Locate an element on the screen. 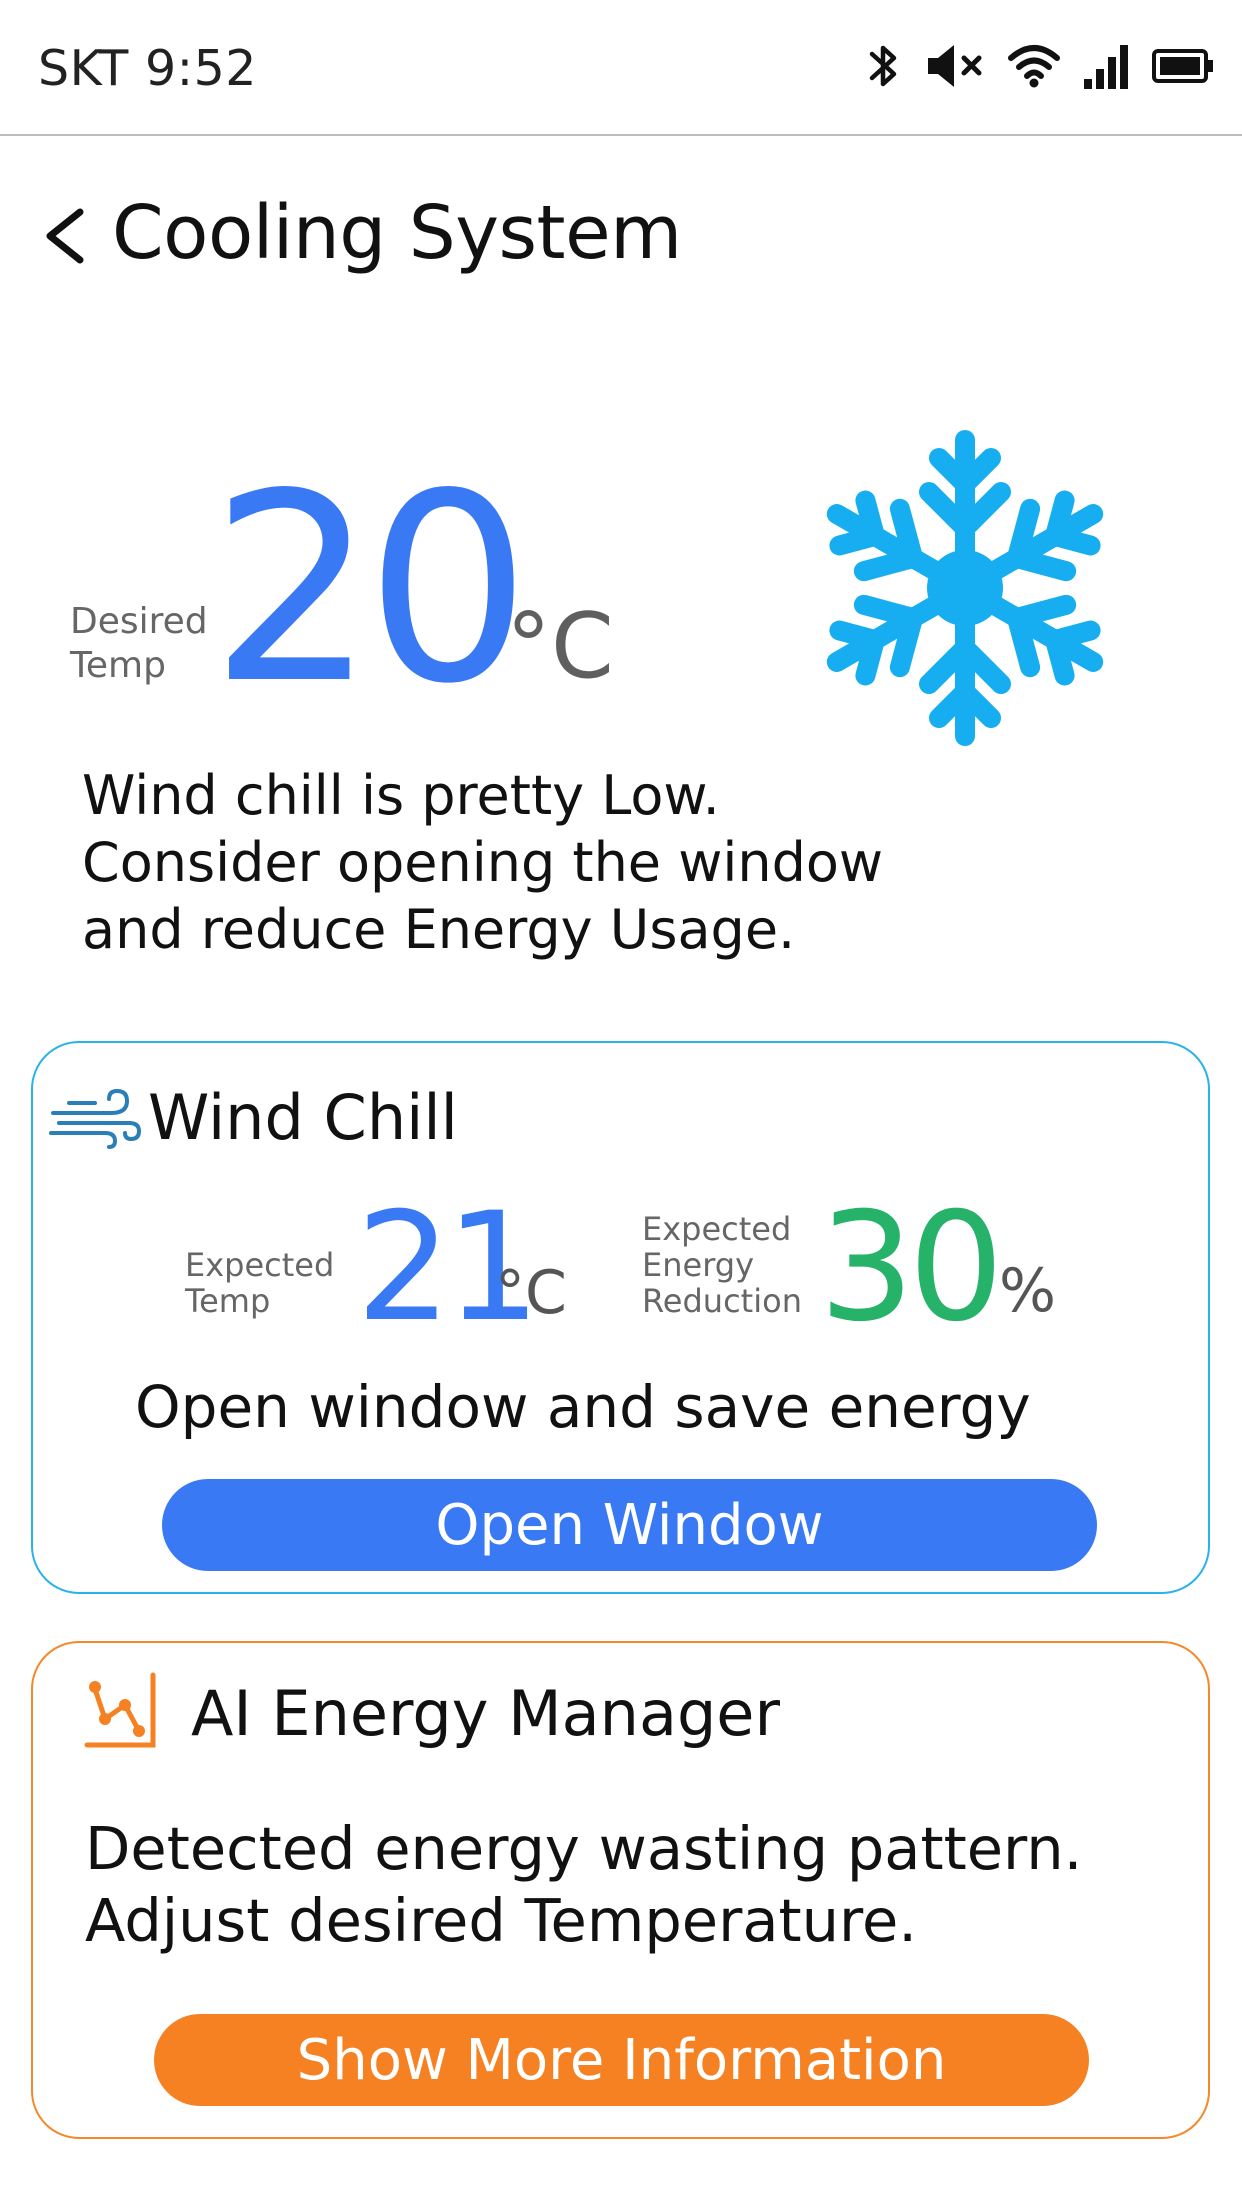 This screenshot has width=1242, height=2208. wind-chill-title: Wind Chill is located at coordinates (303, 1117).